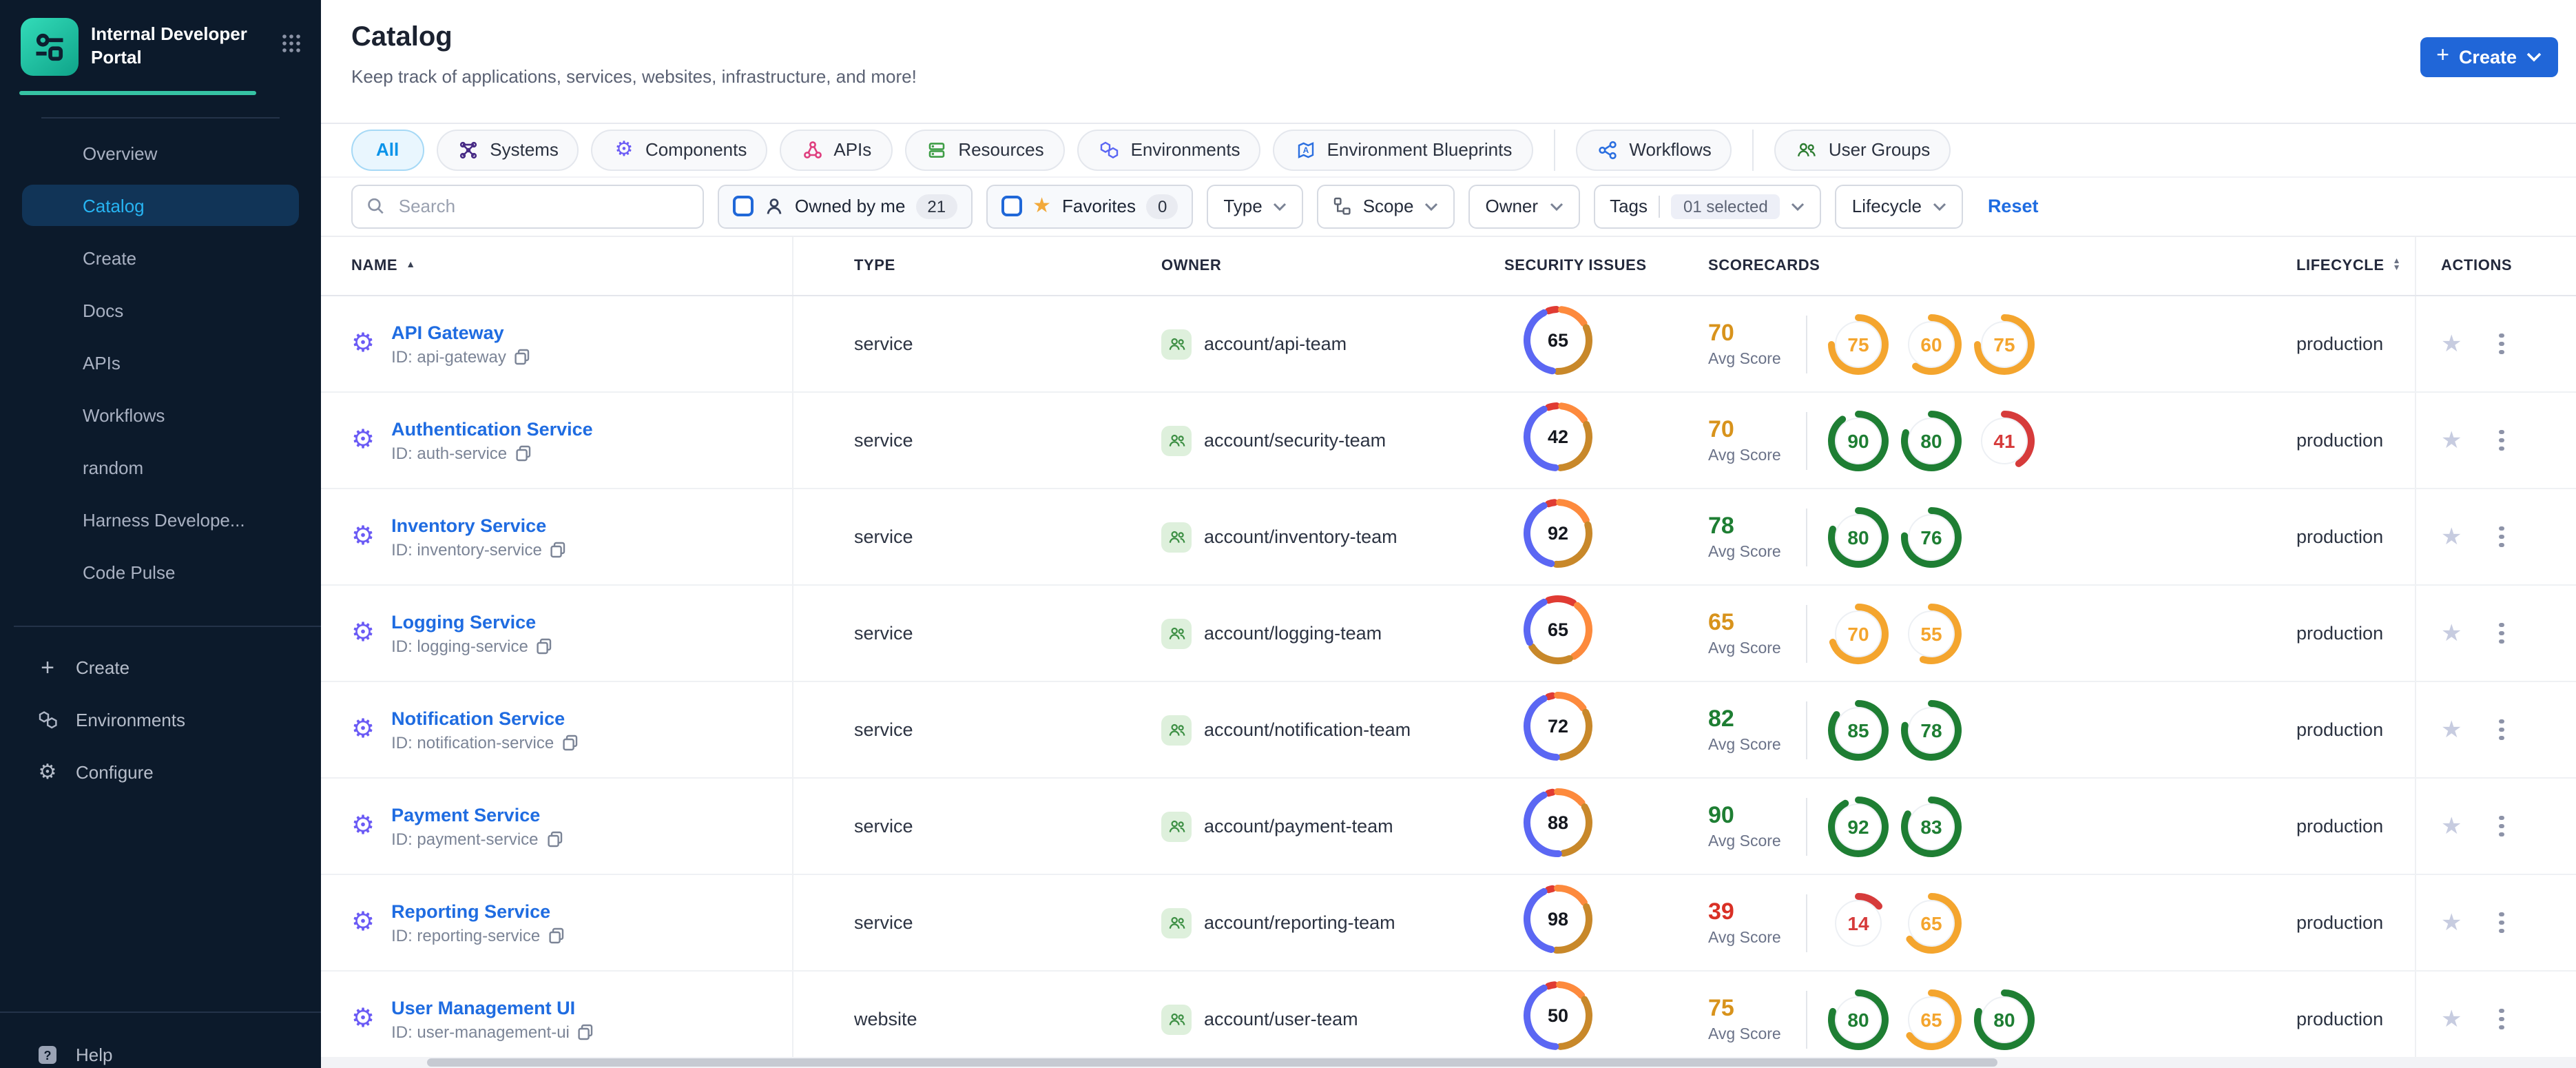  What do you see at coordinates (160, 772) in the screenshot?
I see `sidebar-item-configure: ⚙ Configure` at bounding box center [160, 772].